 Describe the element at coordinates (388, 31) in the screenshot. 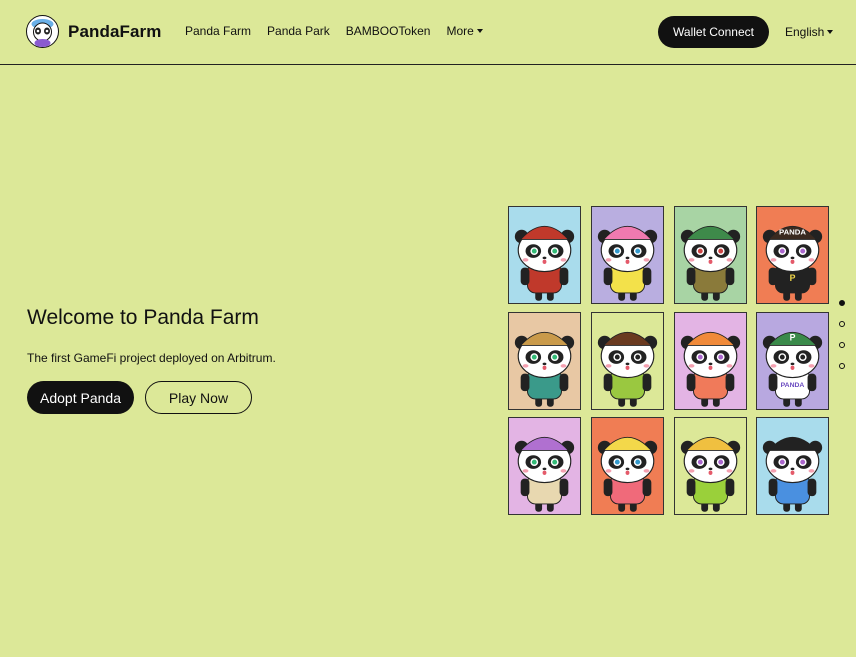

I see `nav-bamboo-token: BAMBOOToken` at that location.